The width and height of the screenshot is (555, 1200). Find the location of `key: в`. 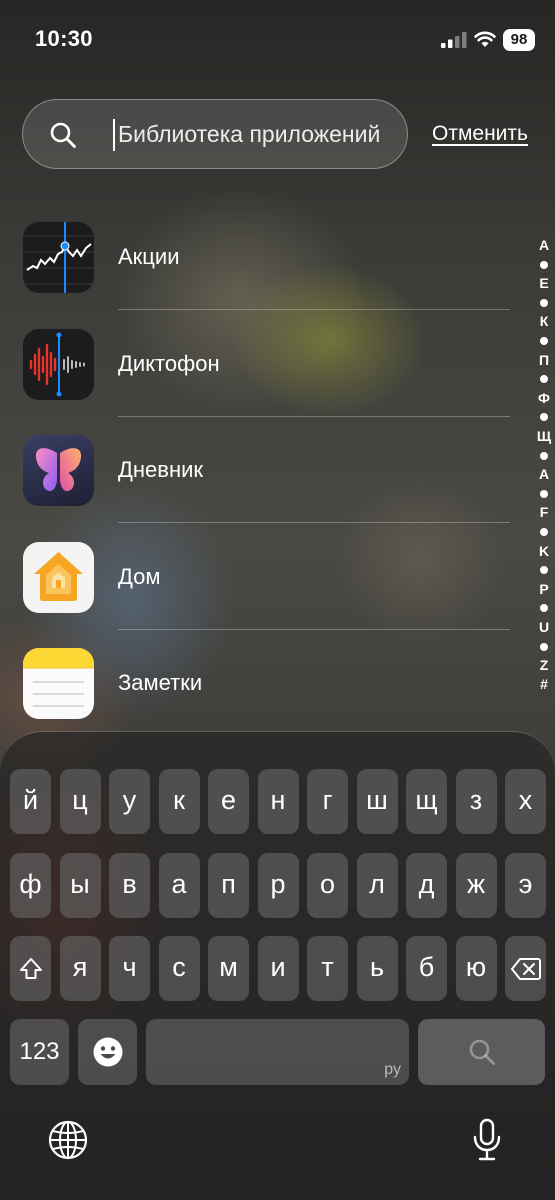

key: в is located at coordinates (129, 885).